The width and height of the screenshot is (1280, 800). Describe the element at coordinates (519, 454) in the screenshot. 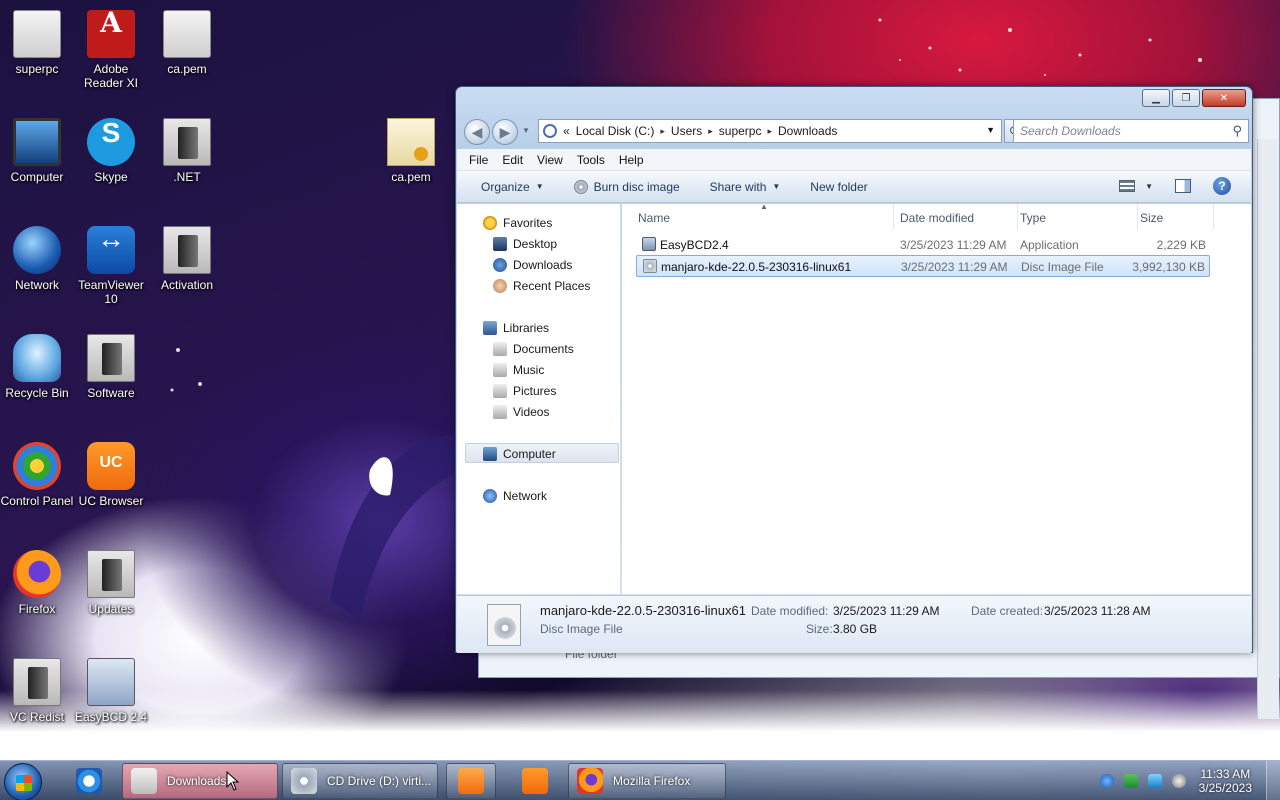

I see `nav-computer: Computer` at that location.